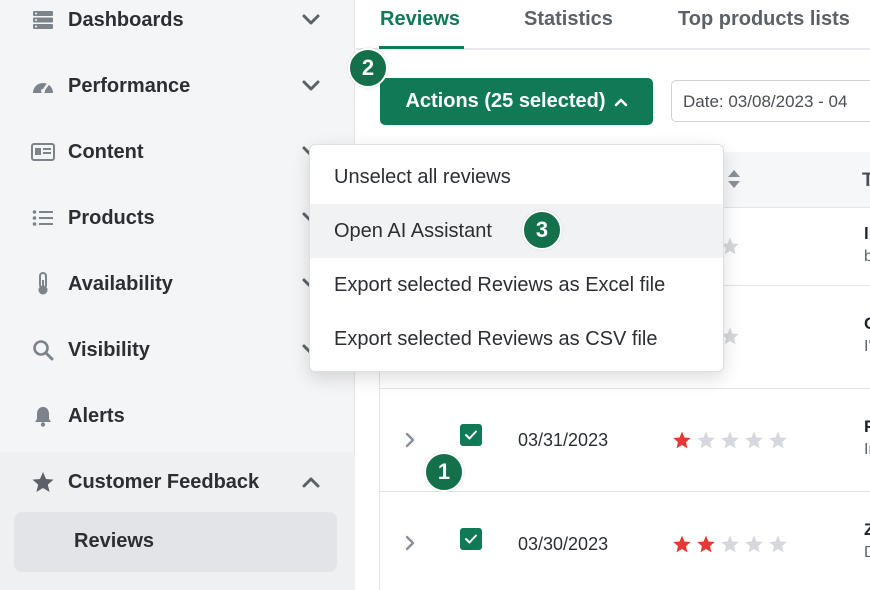  Describe the element at coordinates (516, 177) in the screenshot. I see `menu-item-unselect-all: Unselect all reviews` at that location.